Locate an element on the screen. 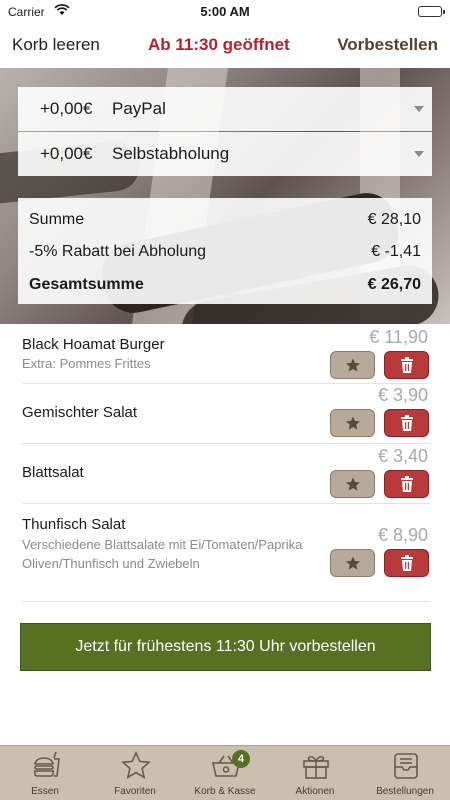 Image resolution: width=450 pixels, height=800 pixels. item-extras: Extra: Pommes Frittes is located at coordinates (86, 363).